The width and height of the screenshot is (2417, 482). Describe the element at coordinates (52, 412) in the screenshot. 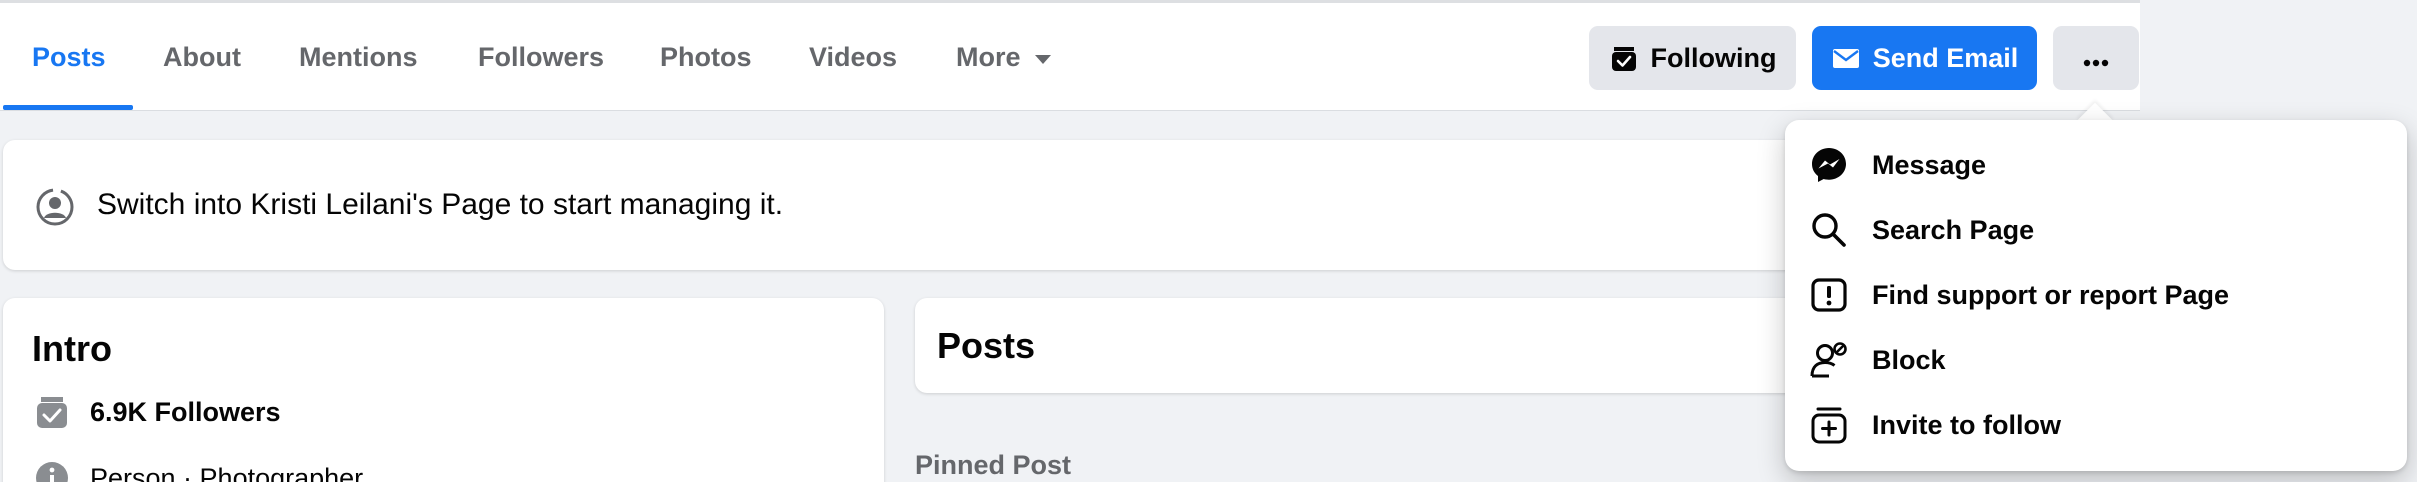

I see `followers-icon` at that location.